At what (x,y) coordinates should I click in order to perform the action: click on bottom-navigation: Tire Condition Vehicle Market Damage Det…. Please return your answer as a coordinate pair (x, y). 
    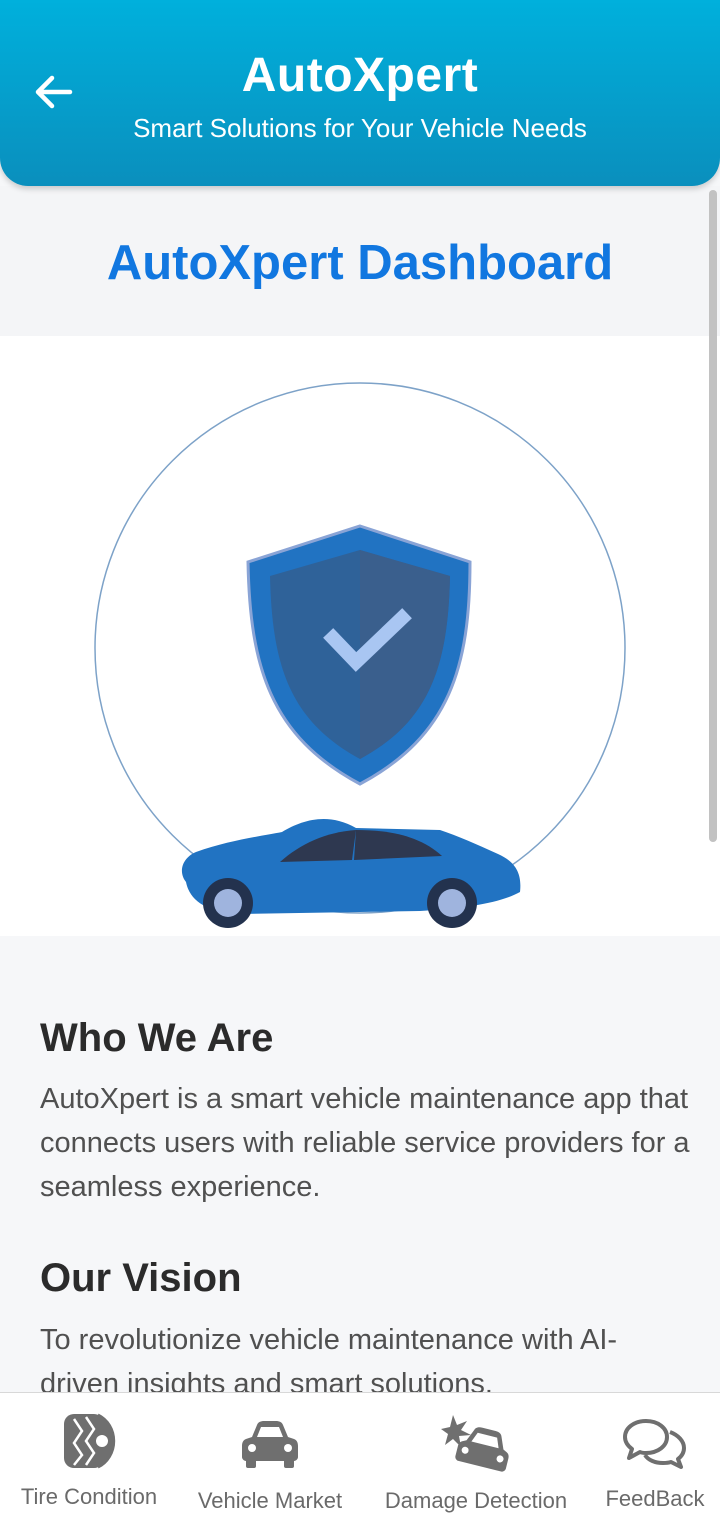
    Looking at the image, I should click on (360, 1463).